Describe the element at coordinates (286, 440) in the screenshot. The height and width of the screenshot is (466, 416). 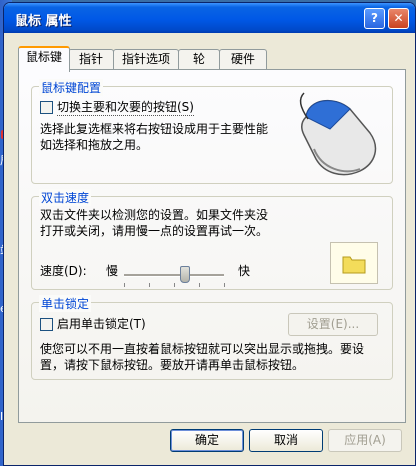
I see `cancel-button: 取消` at that location.